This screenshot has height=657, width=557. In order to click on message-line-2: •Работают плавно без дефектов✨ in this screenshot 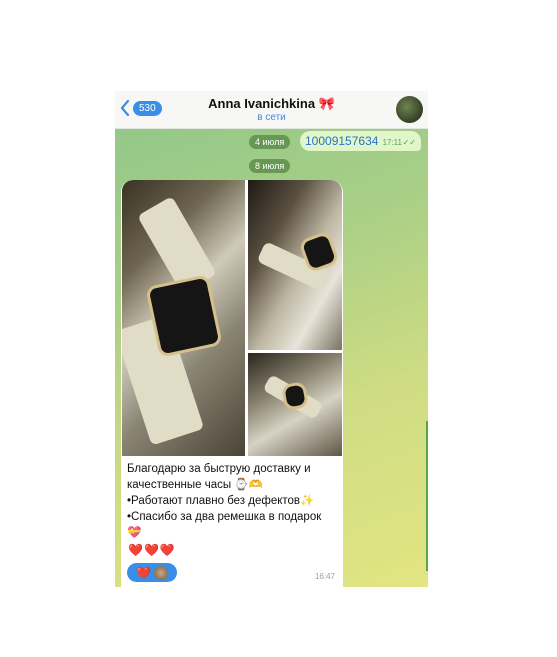, I will do `click(221, 501)`.